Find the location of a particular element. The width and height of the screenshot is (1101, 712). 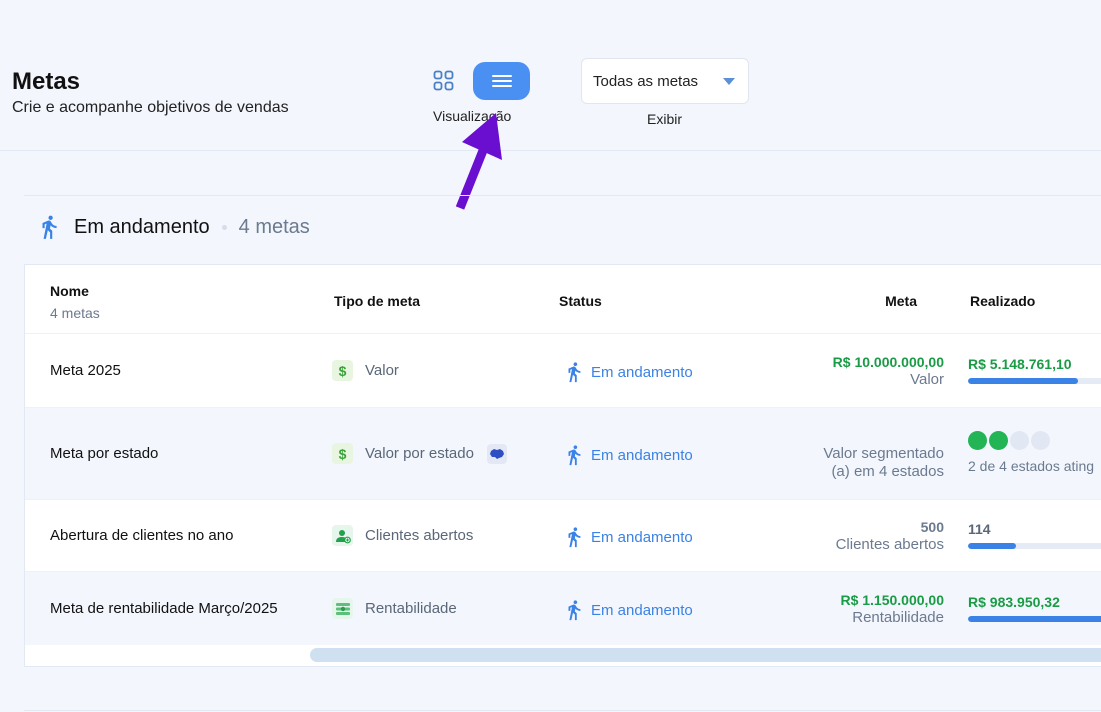

goal-type: $ Valor is located at coordinates (365, 370).